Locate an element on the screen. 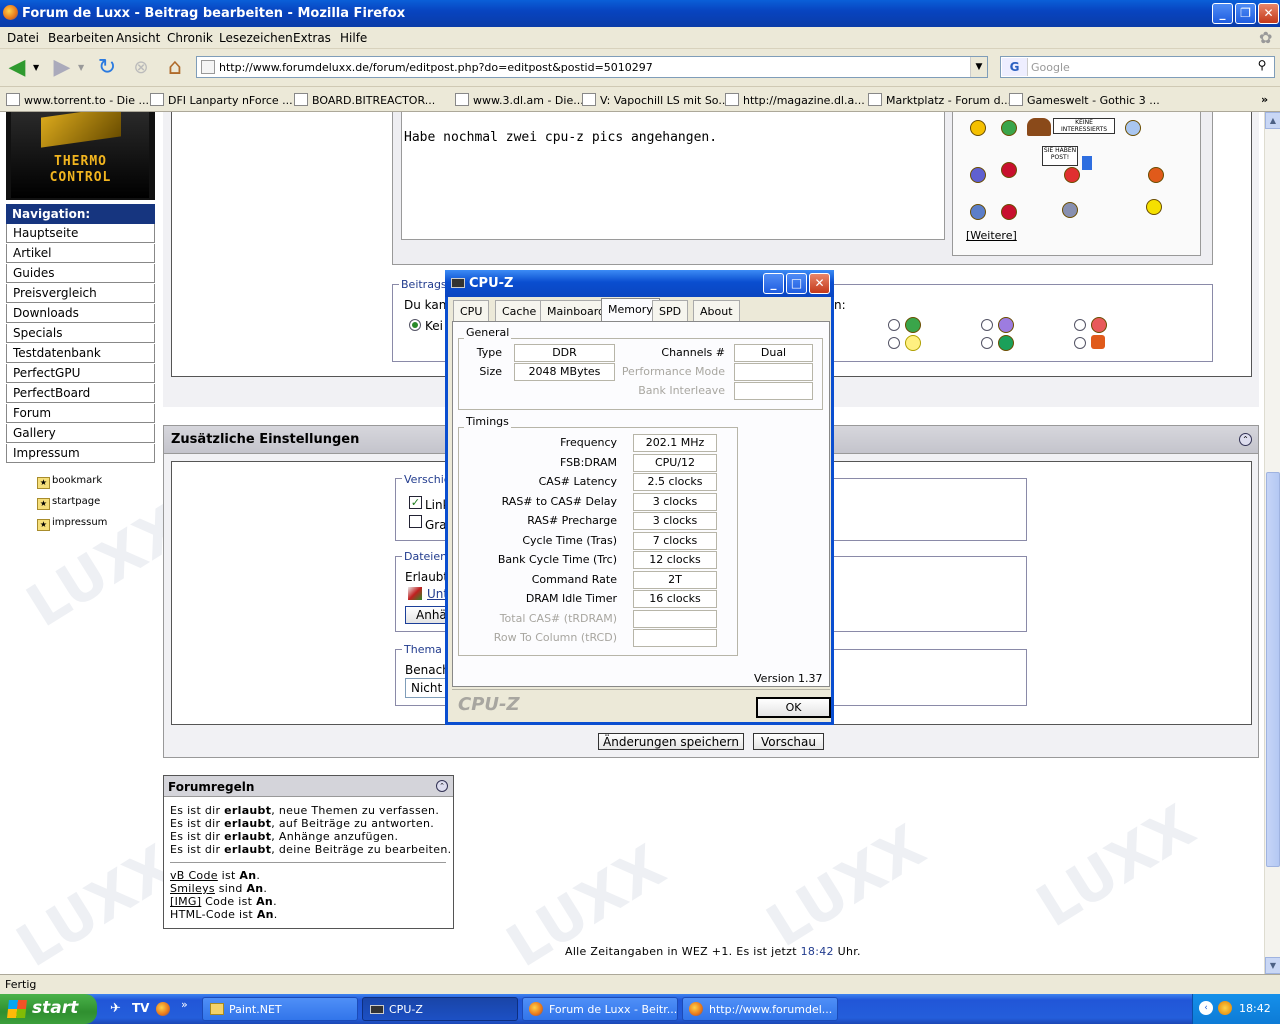 This screenshot has height=1024, width=1280. img-code-link: [IMG] is located at coordinates (185, 901).